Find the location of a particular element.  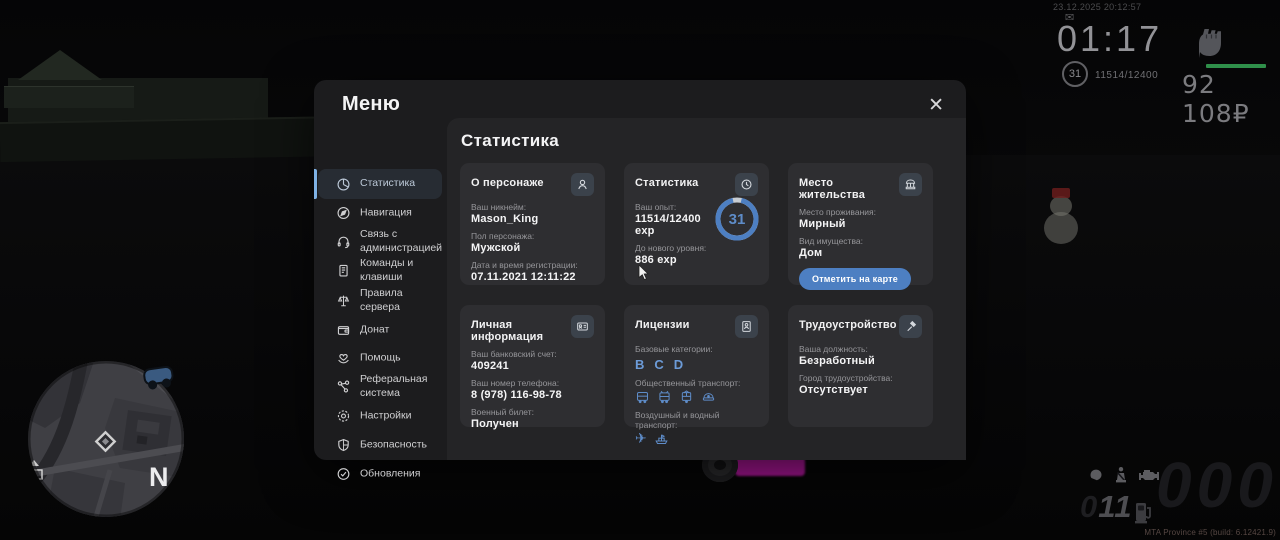

phone-number-value: 8 (978) 116-98-78 is located at coordinates (516, 395).